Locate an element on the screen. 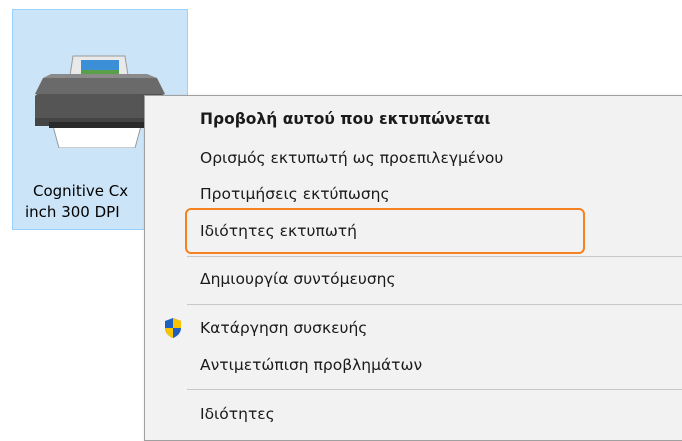 The width and height of the screenshot is (682, 441). menu-item-remove-device: Κατάργηση συσκευής is located at coordinates (413, 328).